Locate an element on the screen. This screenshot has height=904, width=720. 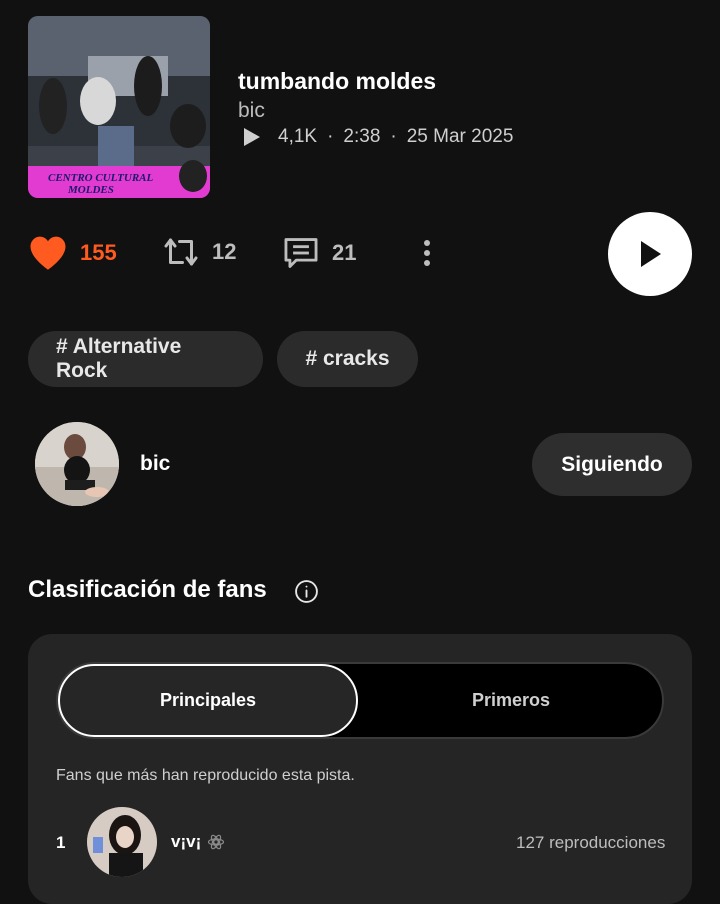
play-button is located at coordinates (650, 254).